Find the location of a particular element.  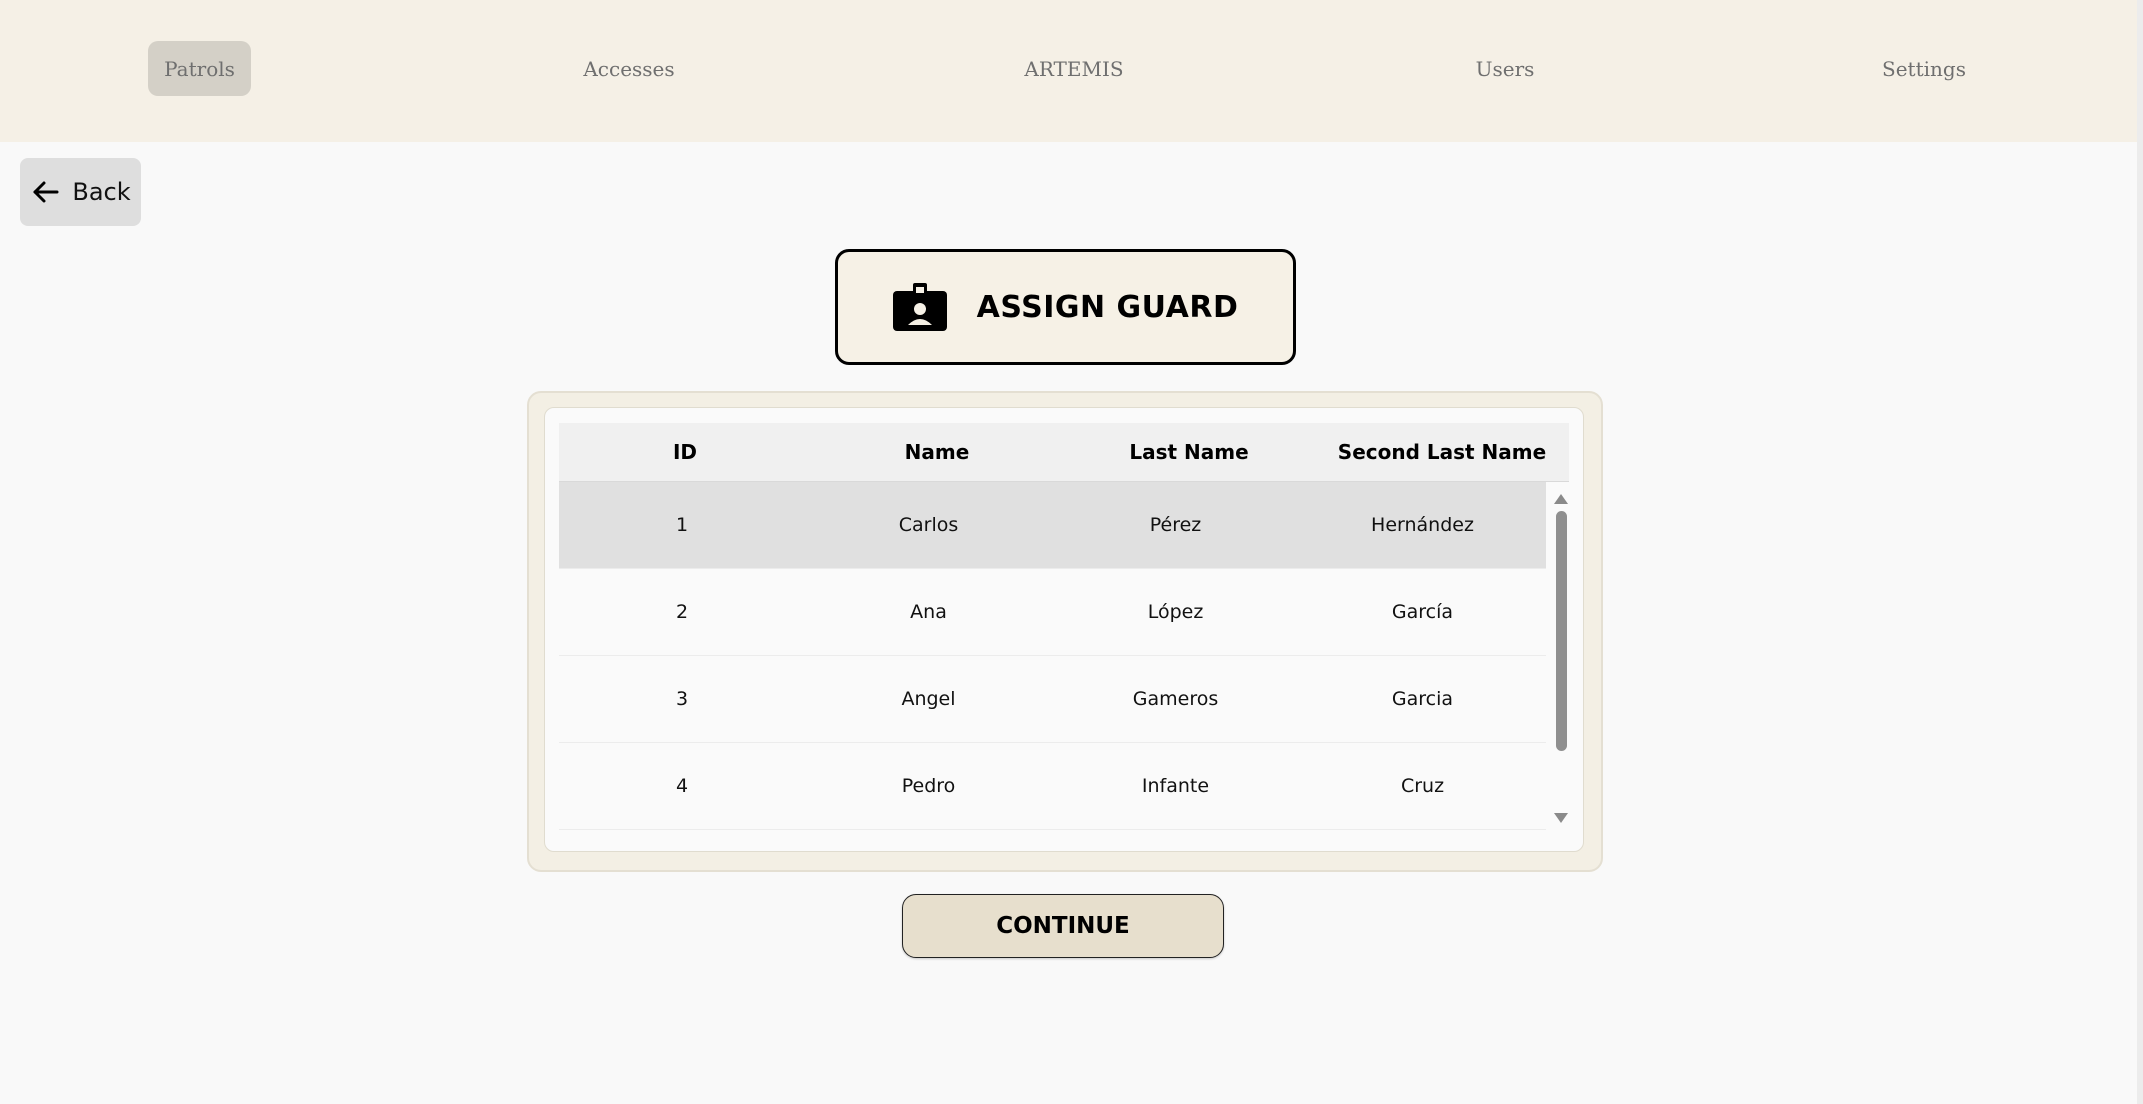

table-header: ID Name Last Name Second Last Name is located at coordinates (1064, 452).